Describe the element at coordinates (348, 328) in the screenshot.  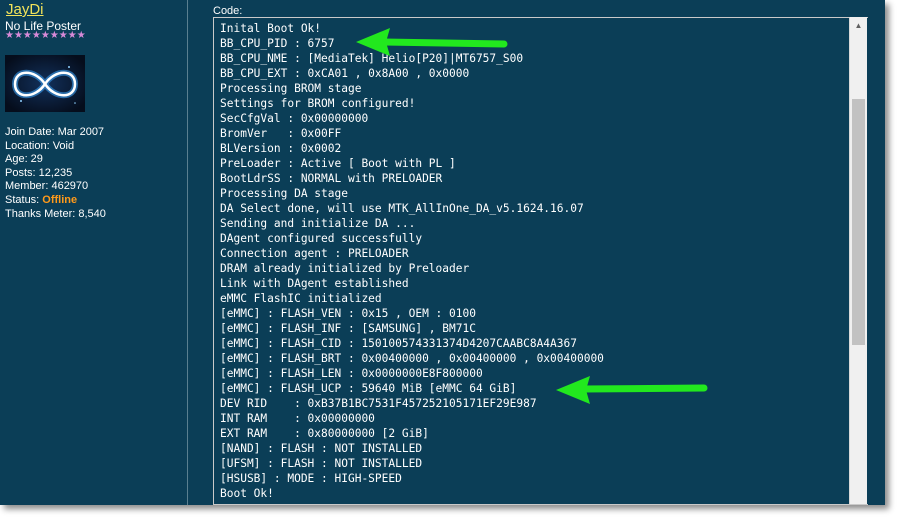
I see `code-line: [eMMC] : FLASH_INF : [SAMSUNG] , BM71C` at that location.